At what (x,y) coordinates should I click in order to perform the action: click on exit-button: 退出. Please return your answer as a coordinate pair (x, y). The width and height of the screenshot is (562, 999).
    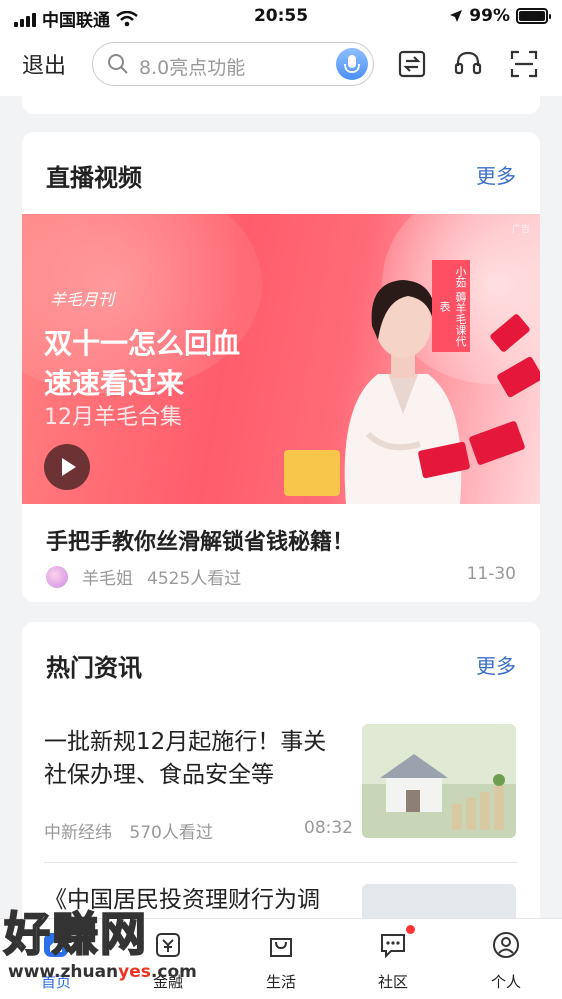
    Looking at the image, I should click on (44, 64).